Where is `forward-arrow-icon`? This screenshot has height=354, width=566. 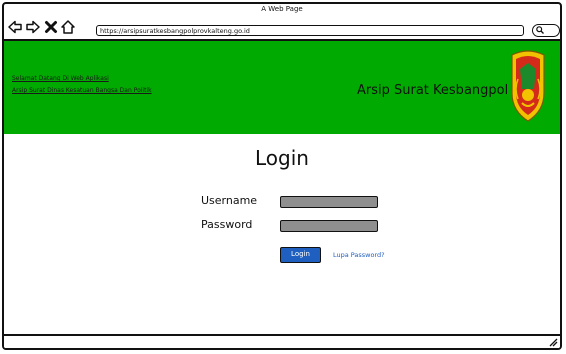
forward-arrow-icon is located at coordinates (33, 27).